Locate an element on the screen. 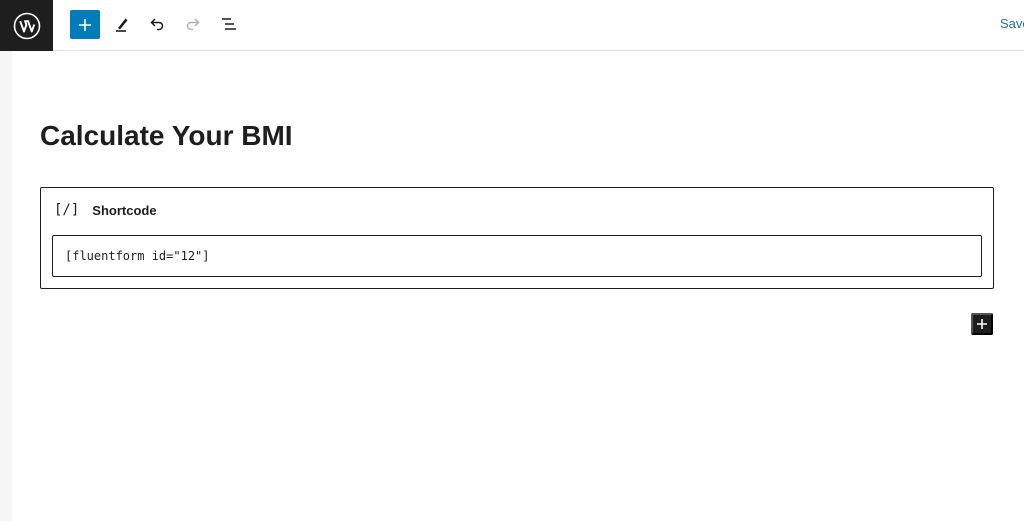 Image resolution: width=1024 pixels, height=521 pixels. block-inserter-button is located at coordinates (85, 24).